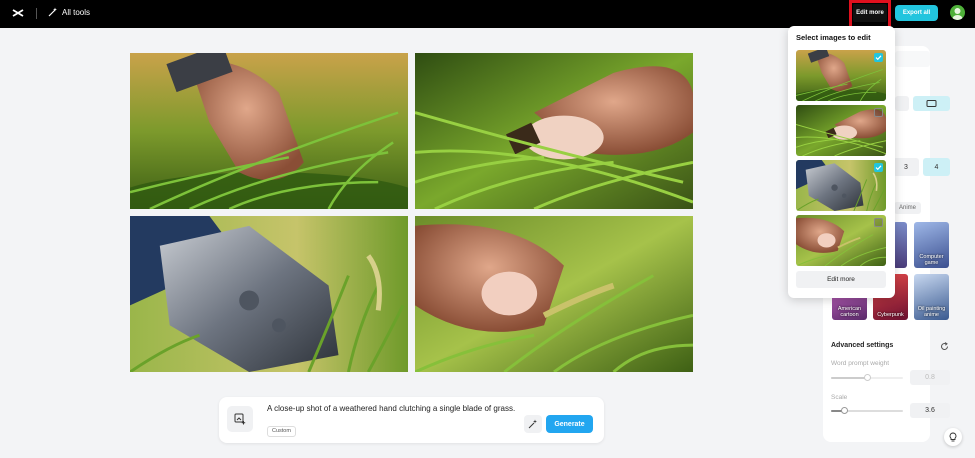 The image size is (975, 458). Describe the element at coordinates (931, 260) in the screenshot. I see `style-label: Computer game` at that location.